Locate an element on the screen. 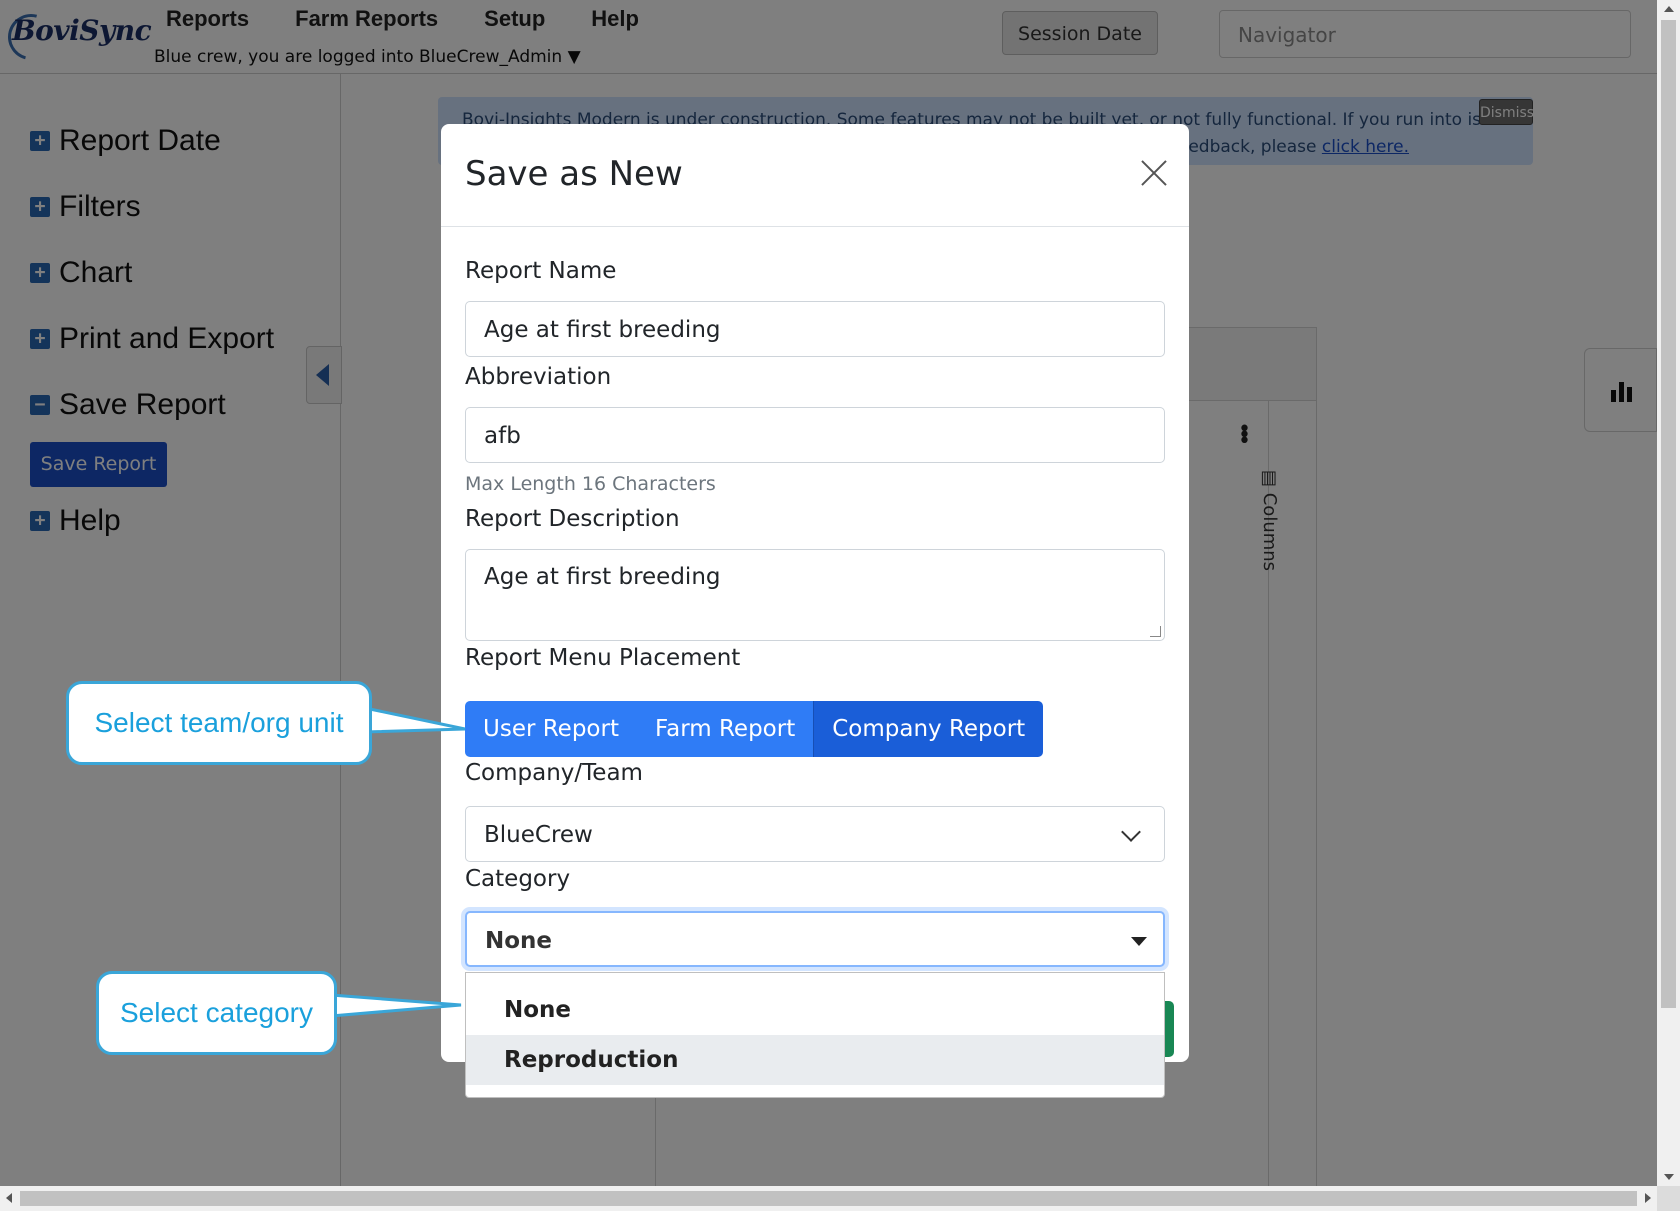 This screenshot has width=1680, height=1211. category-dropdown-list: None Reproduction is located at coordinates (815, 1035).